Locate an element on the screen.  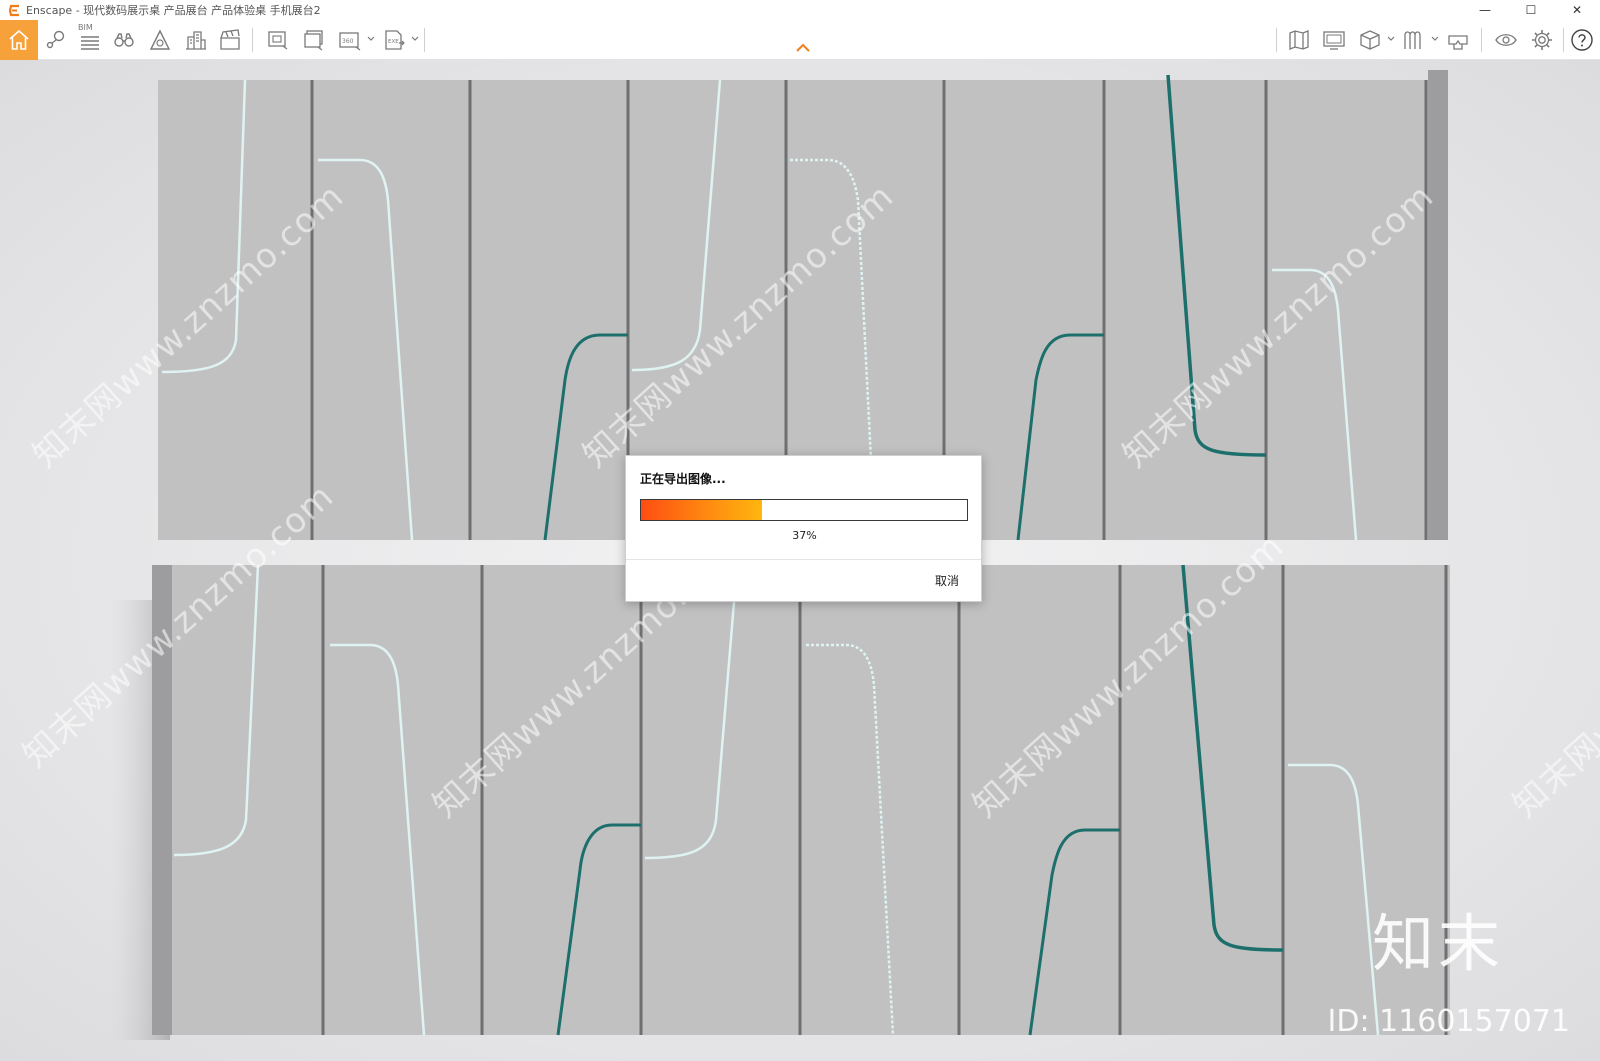
home-icon is located at coordinates (19, 39).